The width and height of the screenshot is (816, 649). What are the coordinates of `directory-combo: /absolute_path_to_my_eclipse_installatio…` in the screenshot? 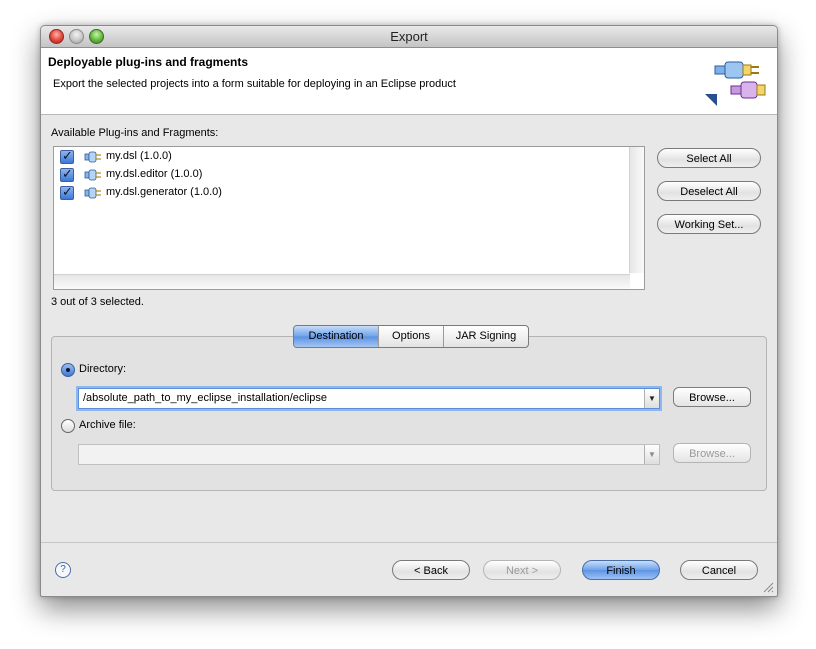 It's located at (369, 398).